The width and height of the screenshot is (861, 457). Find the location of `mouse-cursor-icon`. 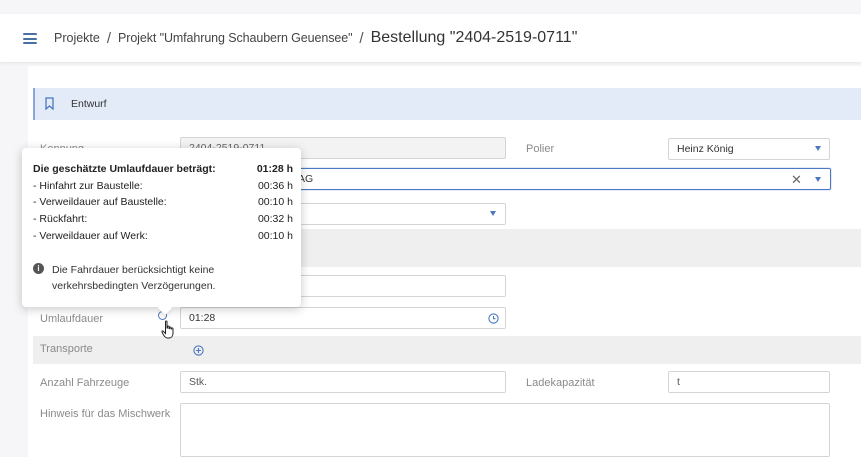

mouse-cursor-icon is located at coordinates (167, 329).